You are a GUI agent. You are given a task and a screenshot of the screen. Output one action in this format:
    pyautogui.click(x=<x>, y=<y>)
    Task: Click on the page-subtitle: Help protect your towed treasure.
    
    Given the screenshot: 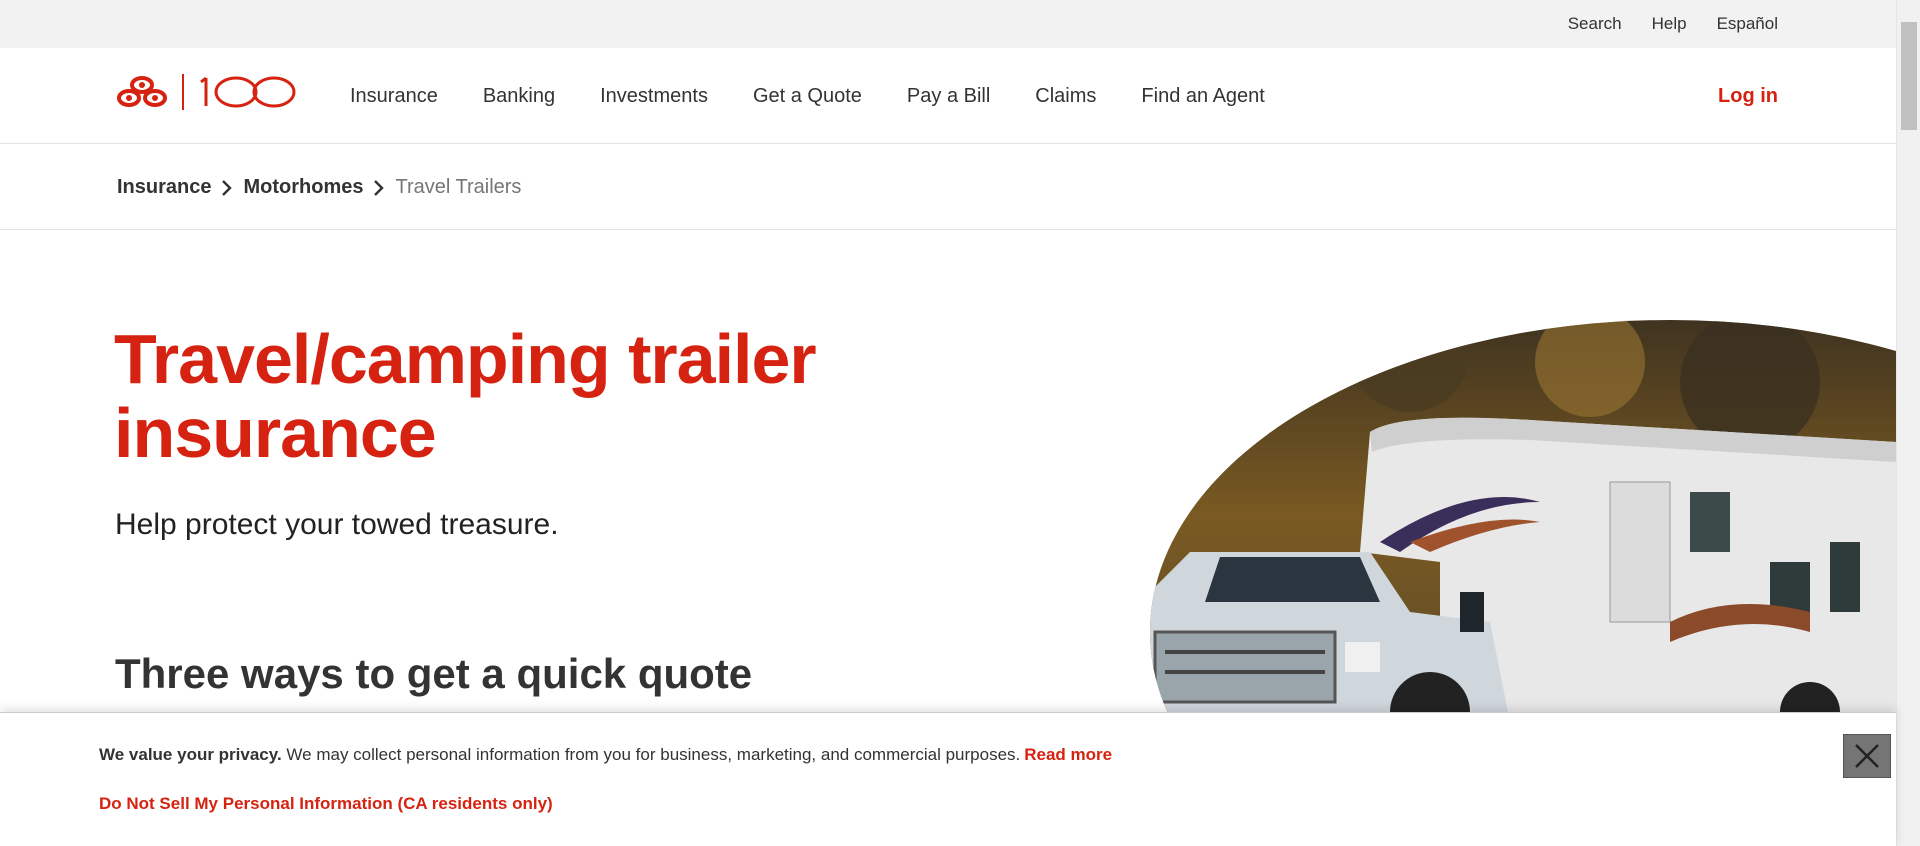 What is the action you would take?
    pyautogui.click(x=337, y=524)
    